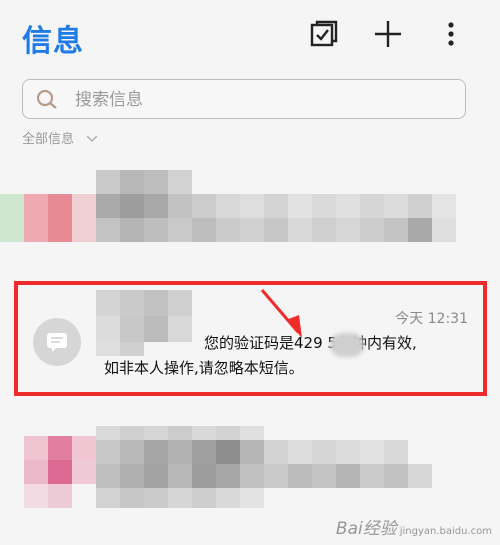 This screenshot has height=545, width=500. What do you see at coordinates (310, 343) in the screenshot?
I see `message-text-line1: 您的验证码是429 5分钟内有效,` at bounding box center [310, 343].